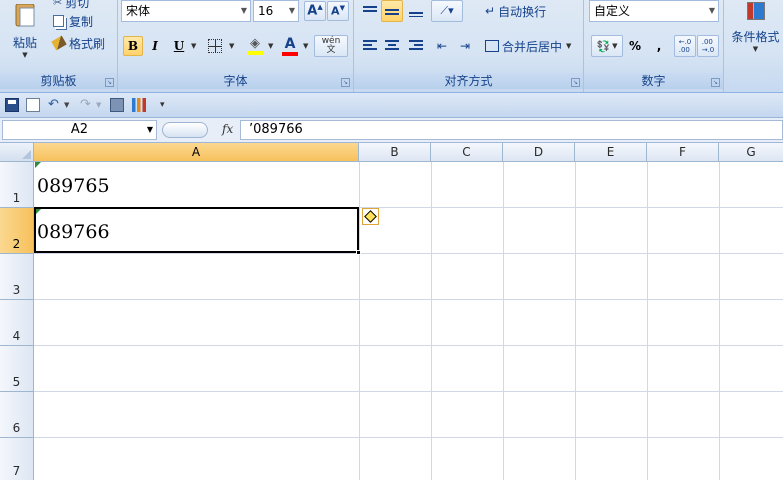 This screenshot has height=480, width=783. I want to click on font-dialog-launcher-icon: ↘, so click(345, 82).